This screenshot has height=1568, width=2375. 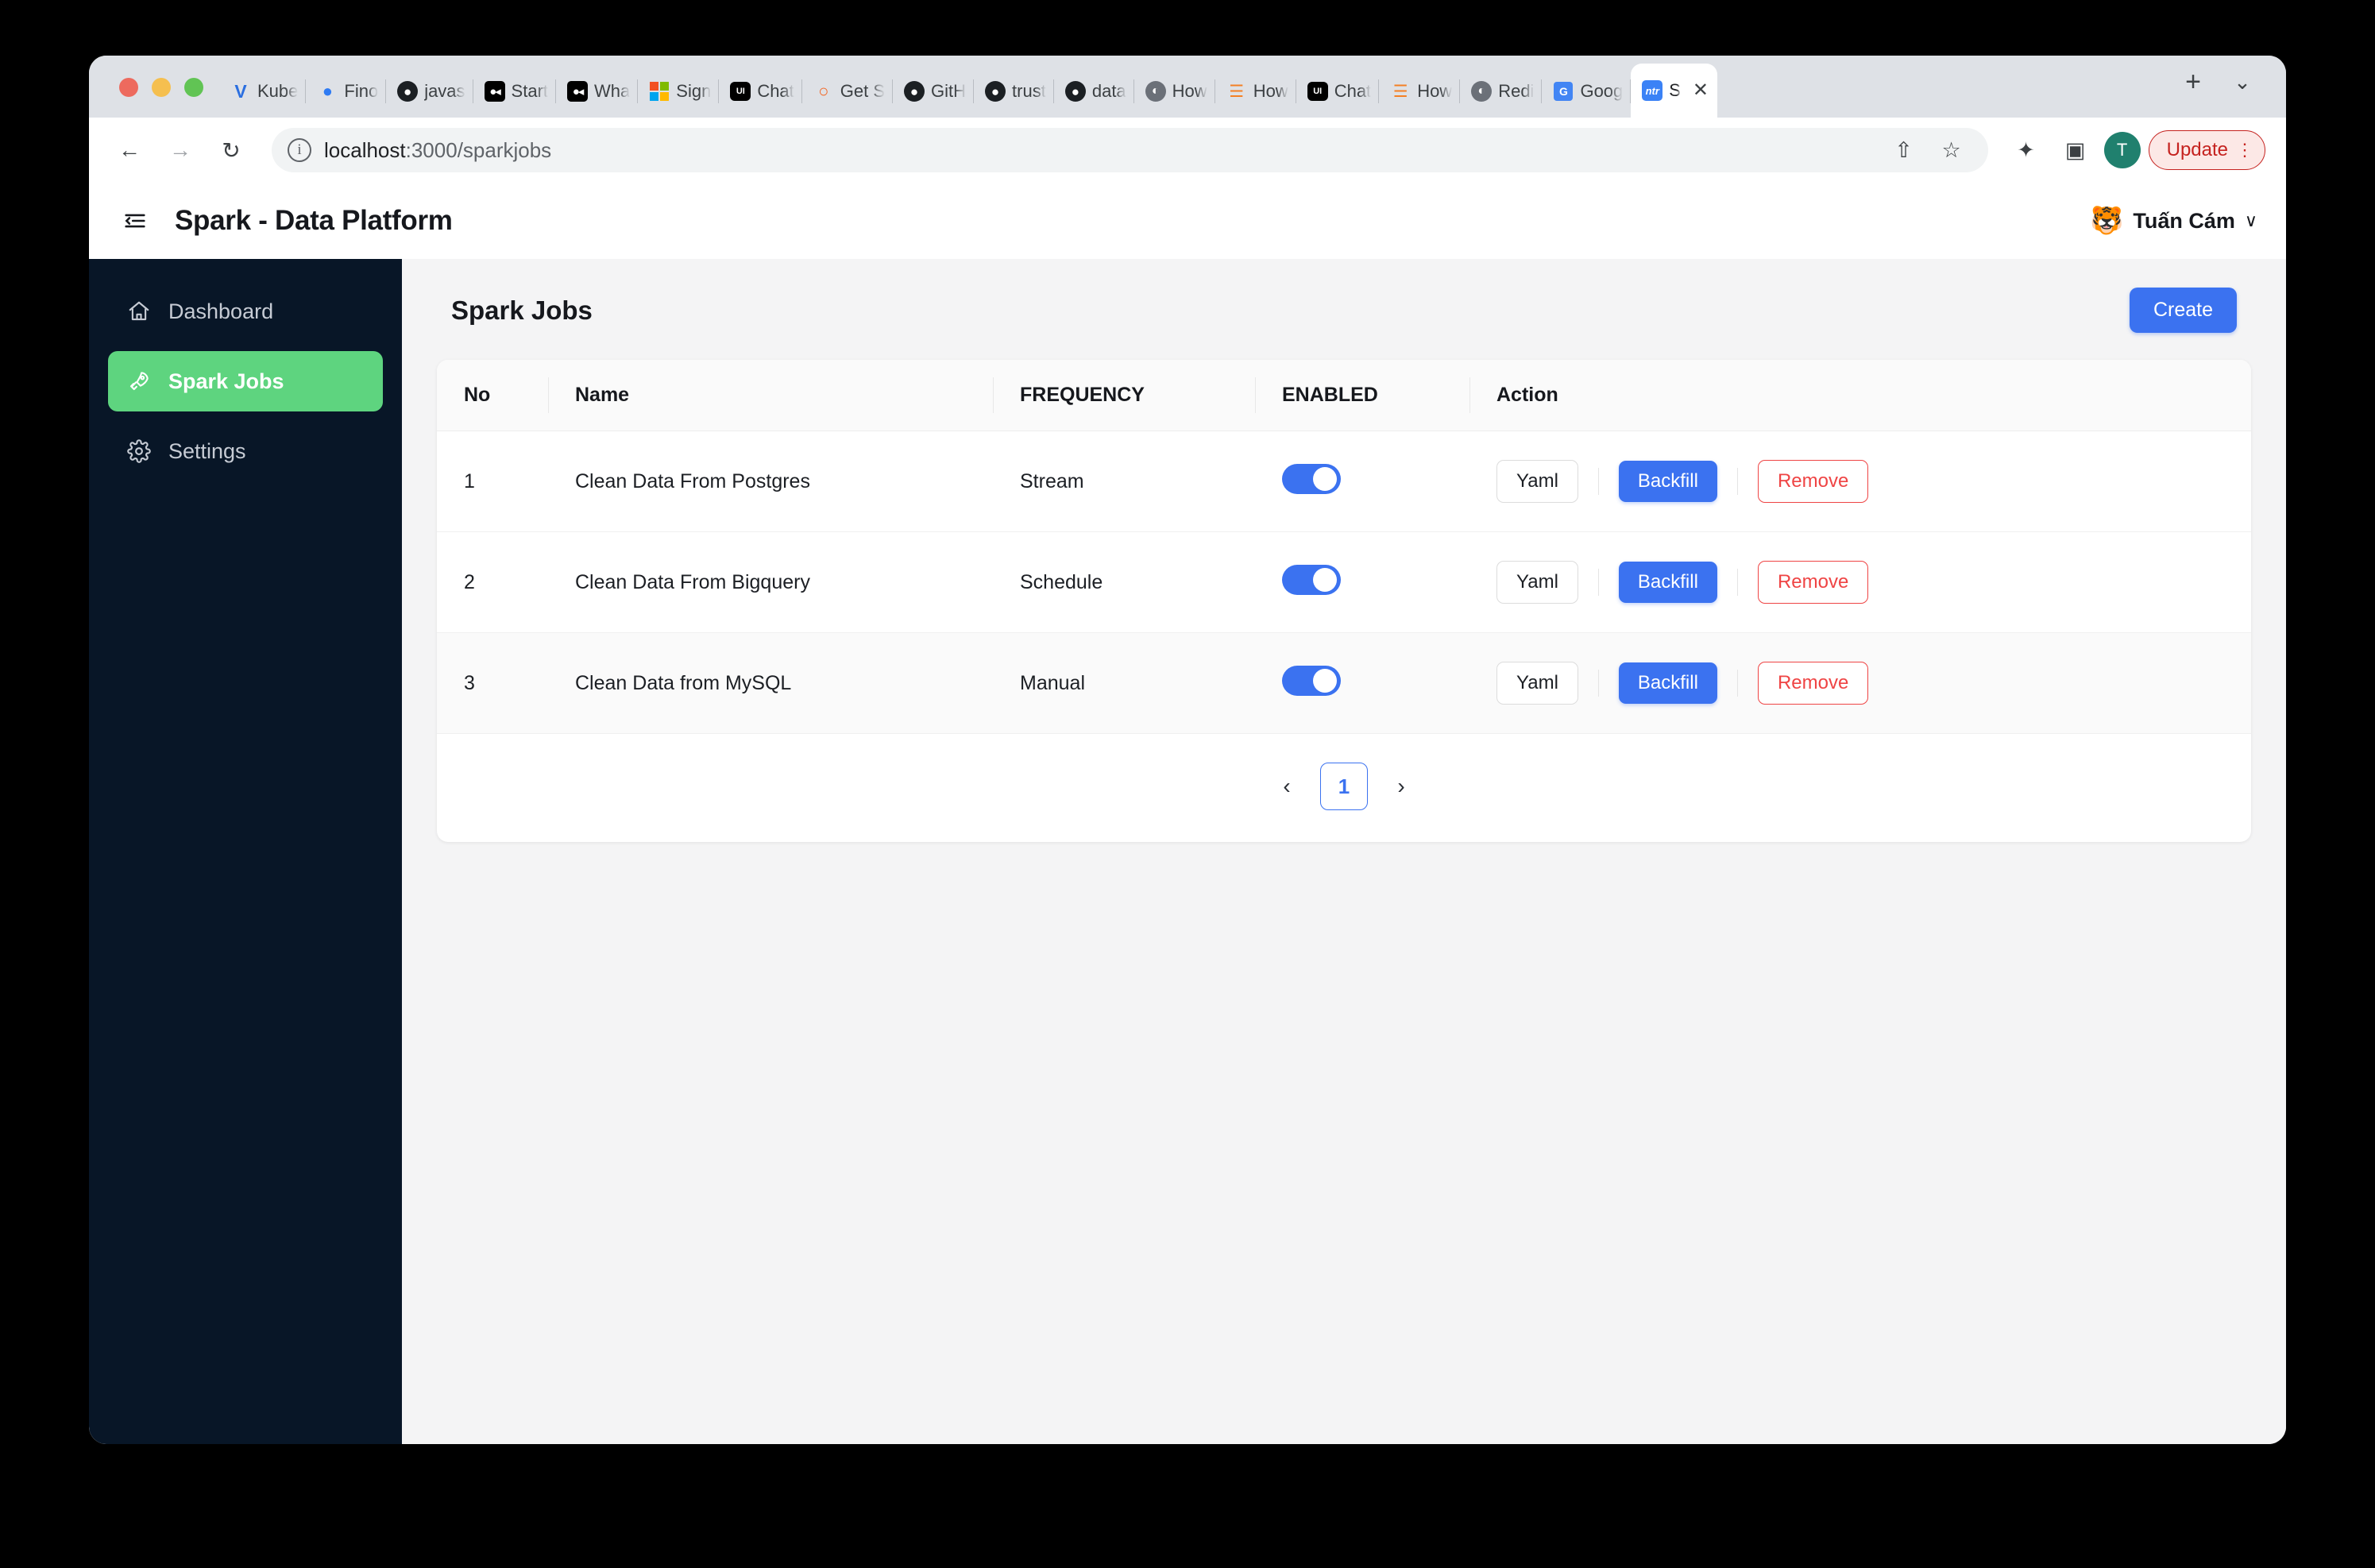 I want to click on close-tab-icon: ✕, so click(x=1701, y=90).